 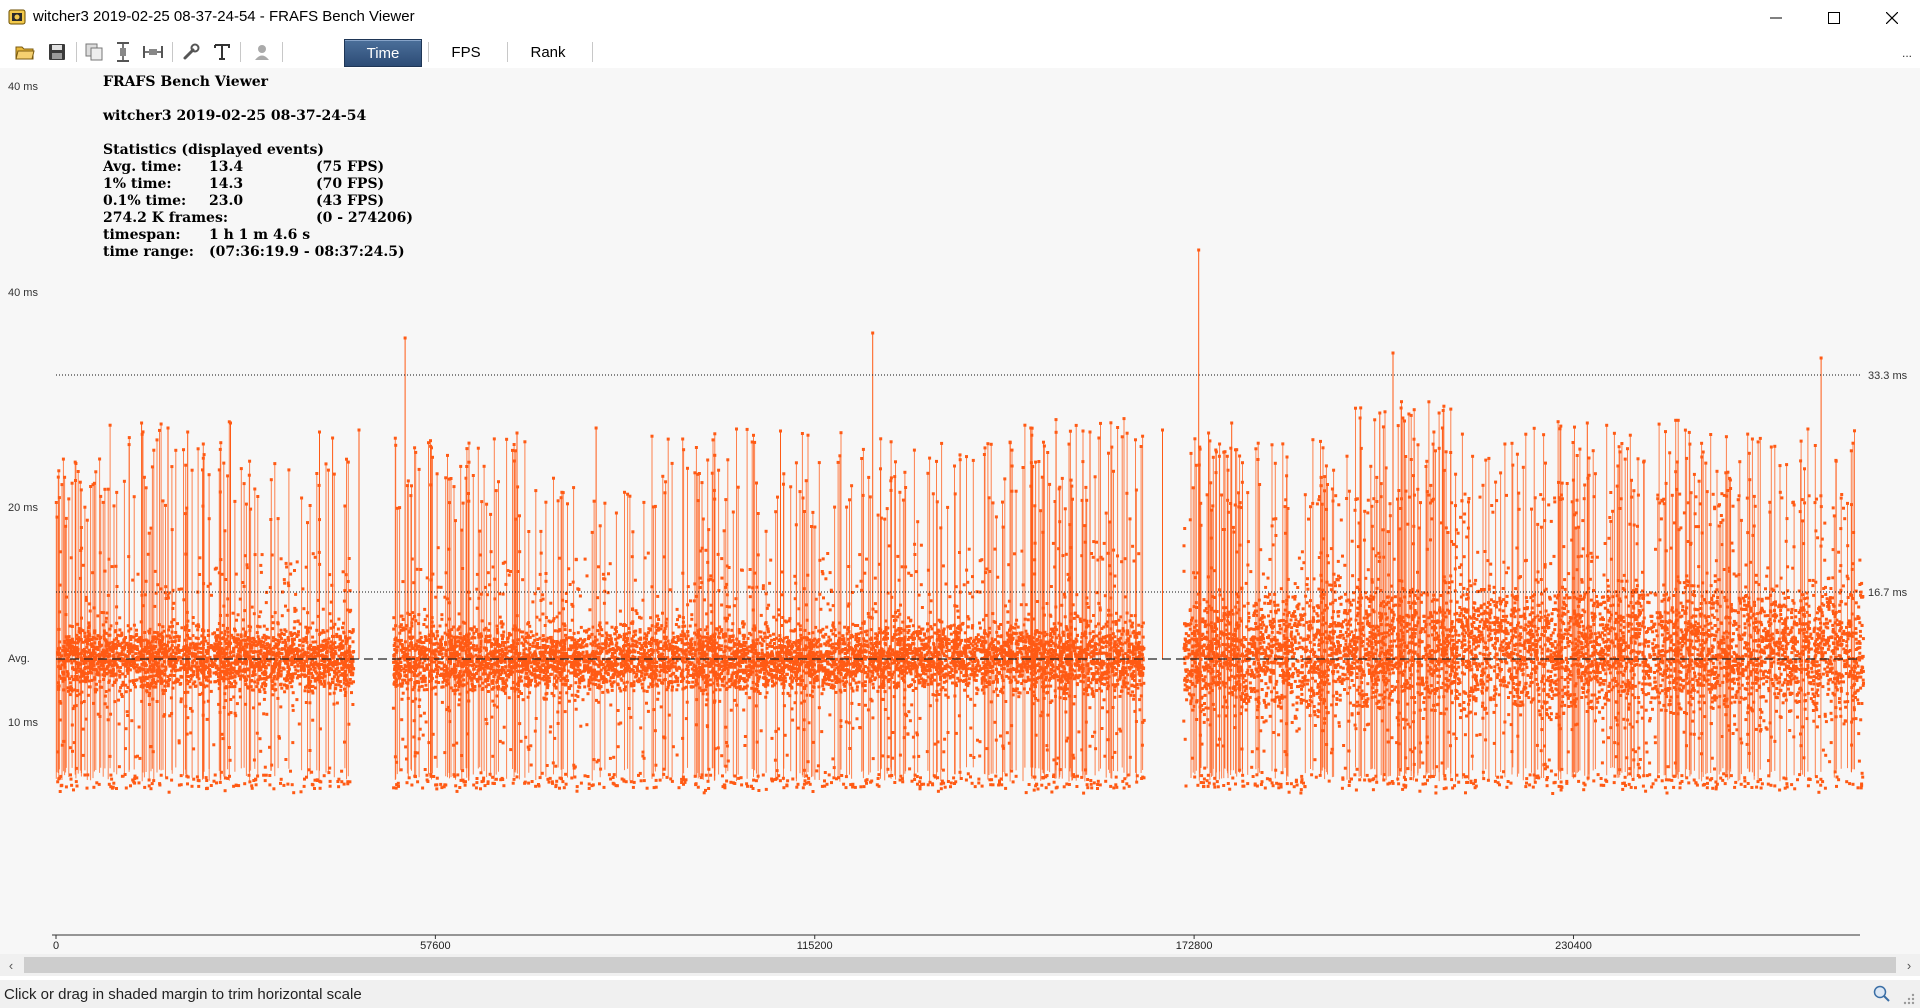 What do you see at coordinates (383, 53) in the screenshot?
I see `tab-time: Time` at bounding box center [383, 53].